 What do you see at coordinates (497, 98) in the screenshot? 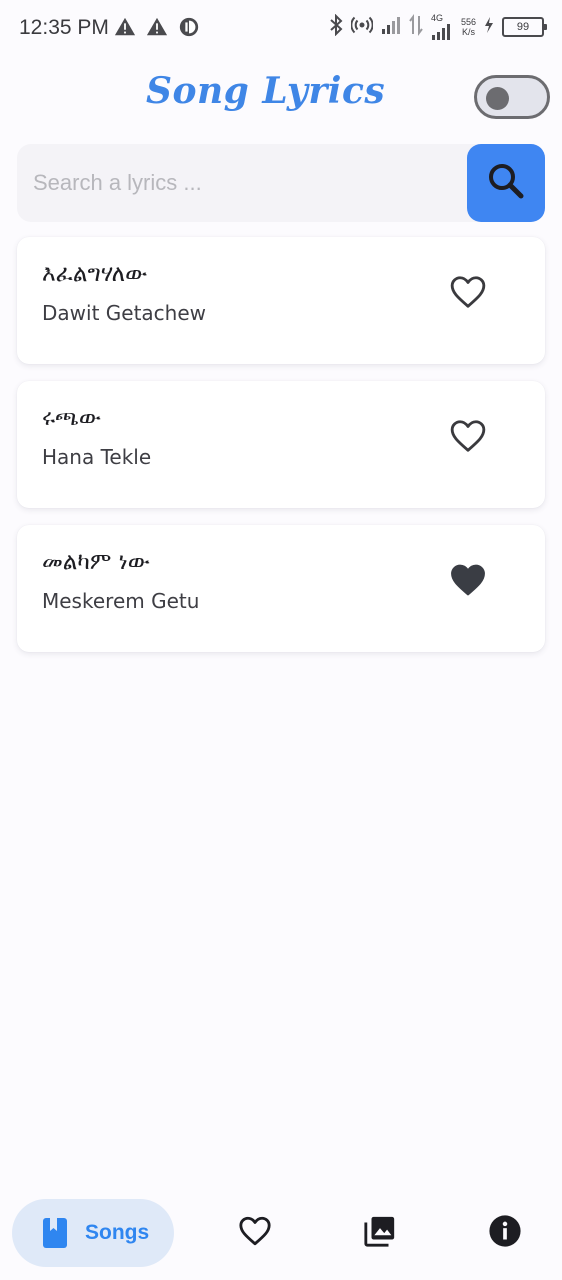
I see `toggle-knob` at bounding box center [497, 98].